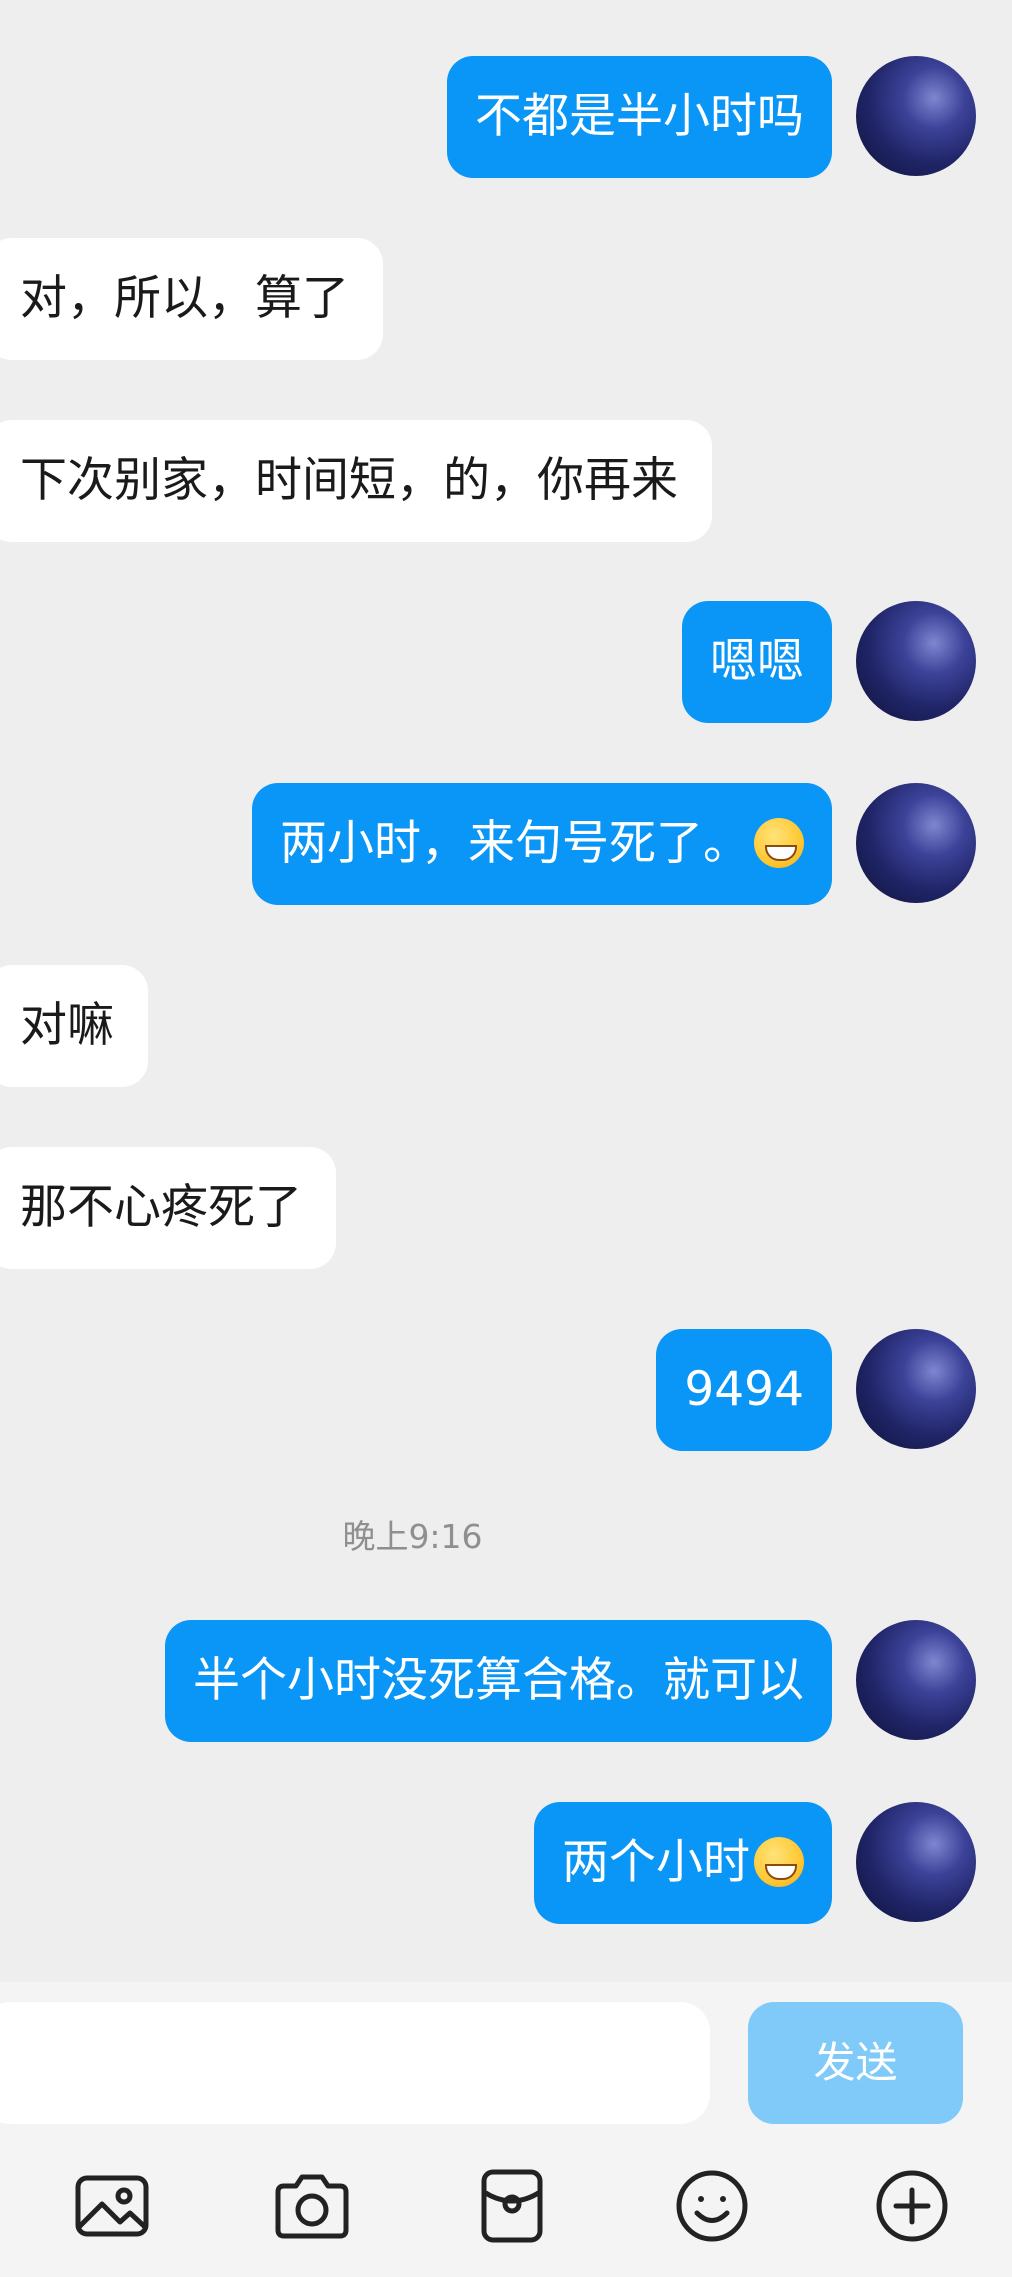 The height and width of the screenshot is (2277, 1012). I want to click on camera-icon, so click(312, 2206).